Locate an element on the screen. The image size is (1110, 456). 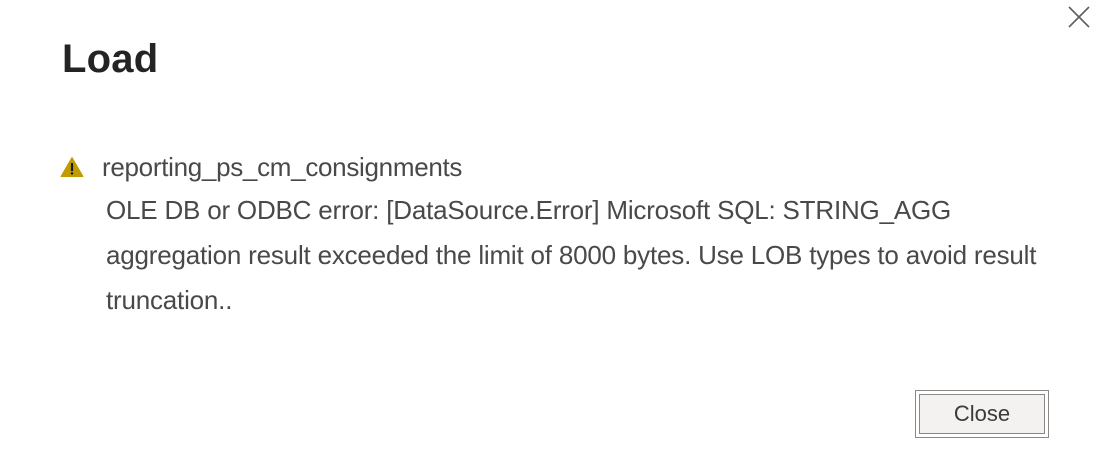
message-header: reporting_ps_cm_consignments is located at coordinates (560, 167).